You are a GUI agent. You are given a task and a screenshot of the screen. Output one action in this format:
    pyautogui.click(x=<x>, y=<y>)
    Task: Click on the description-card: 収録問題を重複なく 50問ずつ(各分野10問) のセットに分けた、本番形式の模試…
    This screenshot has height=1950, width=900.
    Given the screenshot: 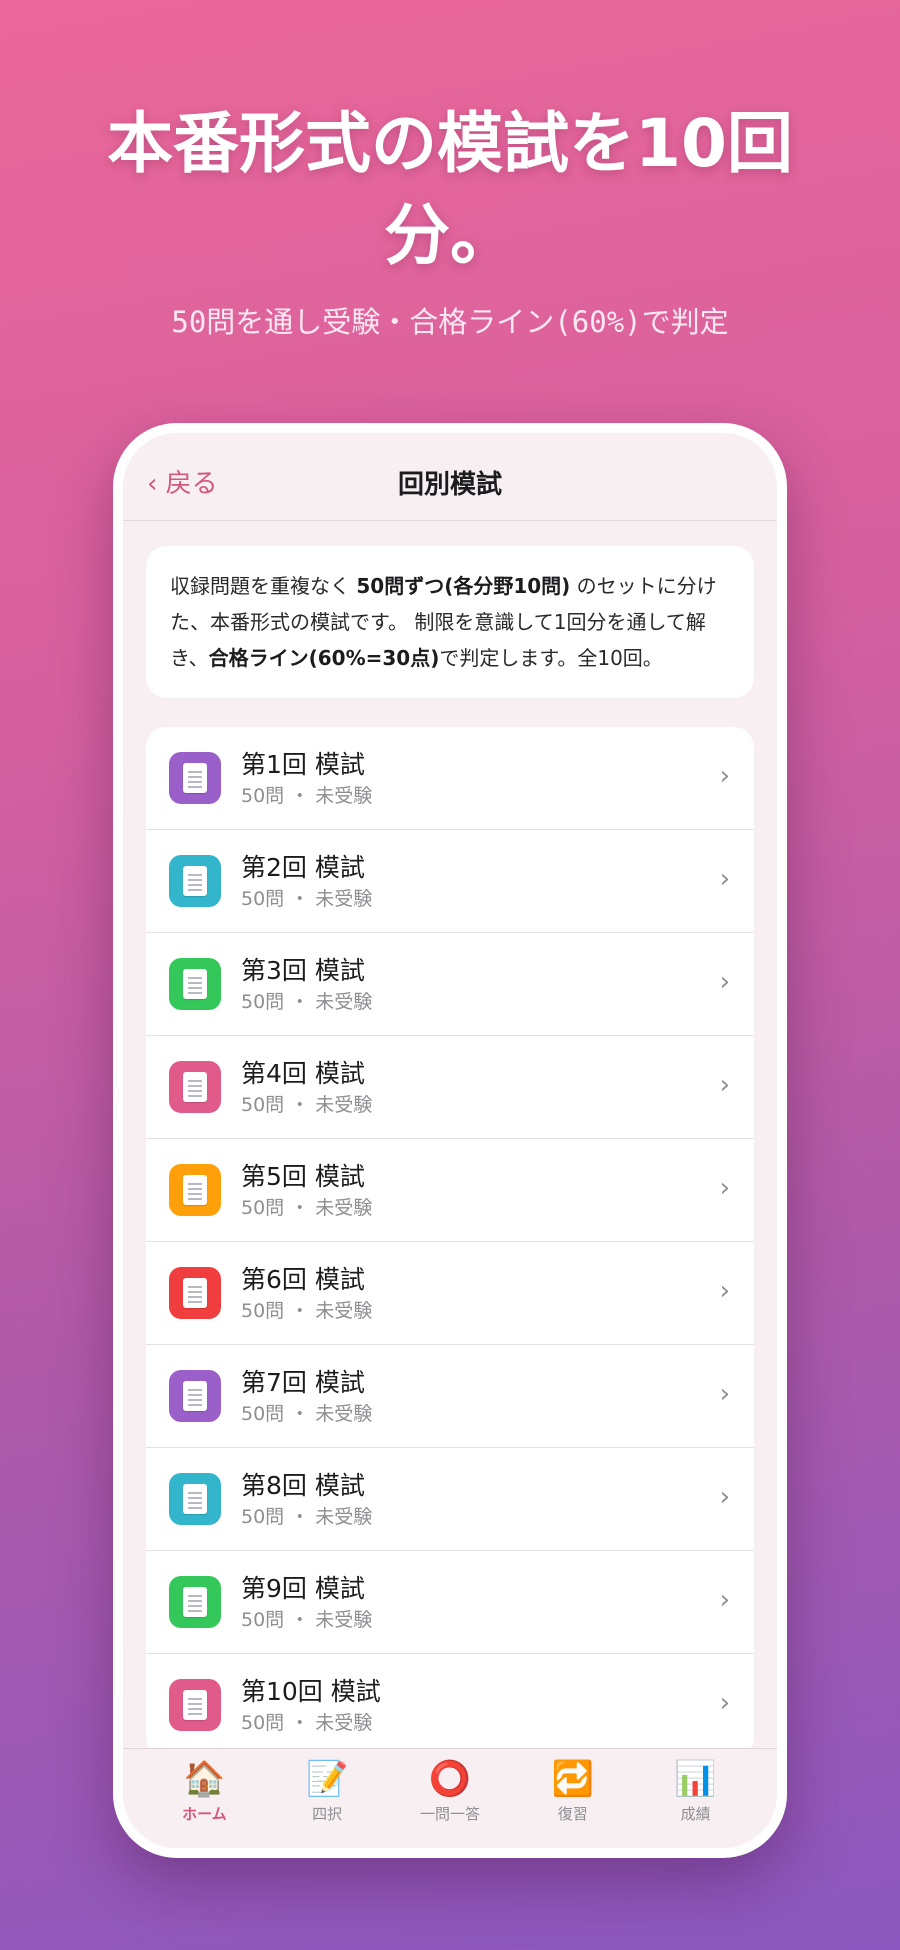 What is the action you would take?
    pyautogui.click(x=450, y=622)
    